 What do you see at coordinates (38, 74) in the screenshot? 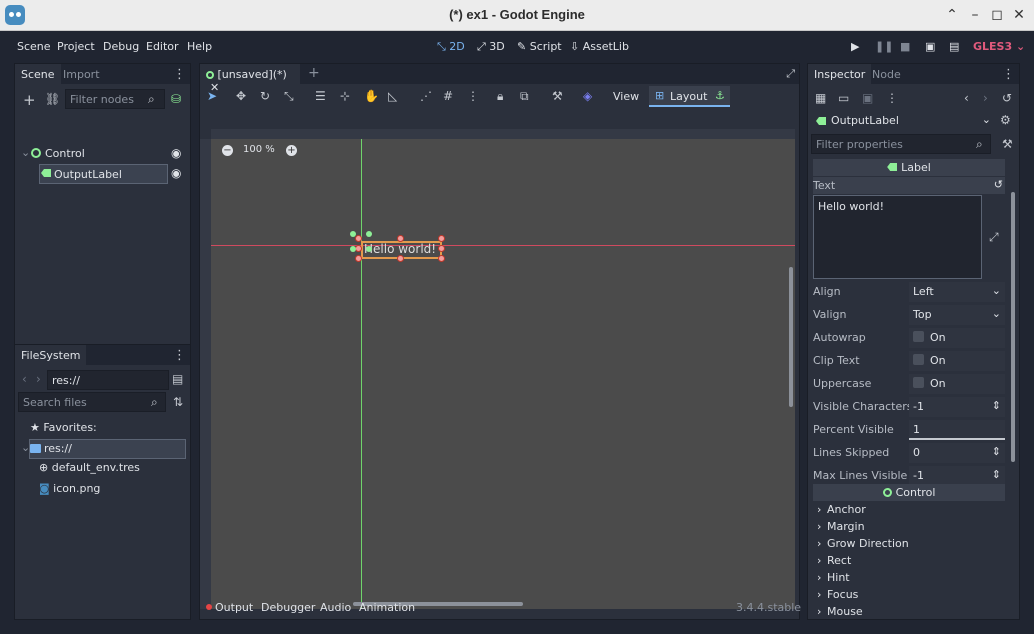
I see `tab-scene: Scene` at bounding box center [38, 74].